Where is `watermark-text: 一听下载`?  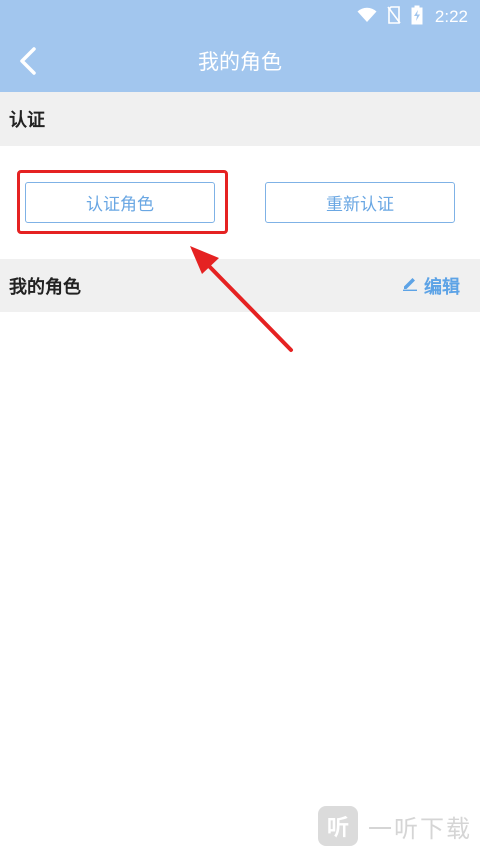
watermark-text: 一听下载 is located at coordinates (420, 828).